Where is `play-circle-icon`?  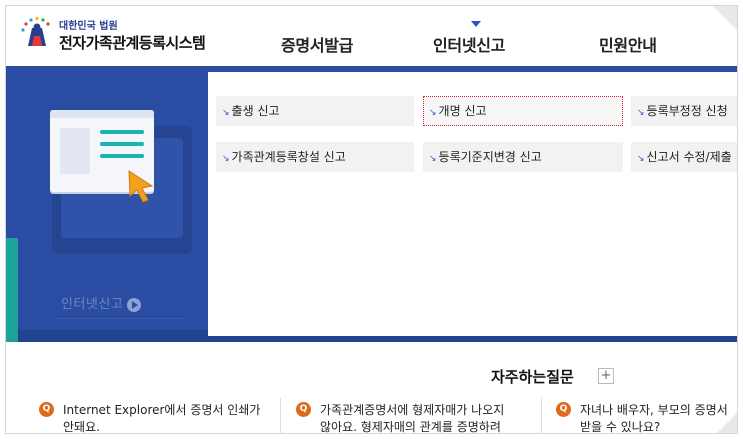 play-circle-icon is located at coordinates (134, 304).